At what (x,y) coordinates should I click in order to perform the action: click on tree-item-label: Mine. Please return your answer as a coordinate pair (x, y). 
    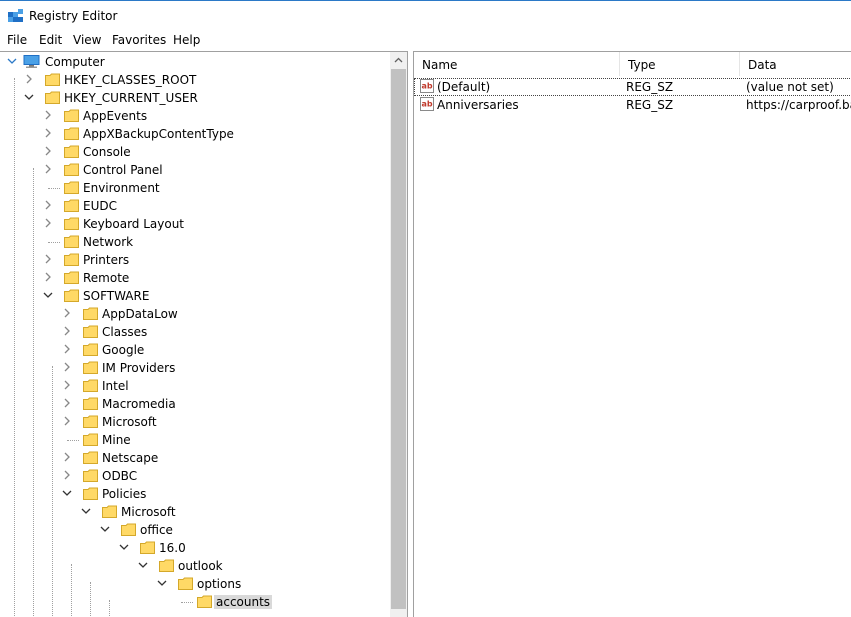
    Looking at the image, I should click on (116, 440).